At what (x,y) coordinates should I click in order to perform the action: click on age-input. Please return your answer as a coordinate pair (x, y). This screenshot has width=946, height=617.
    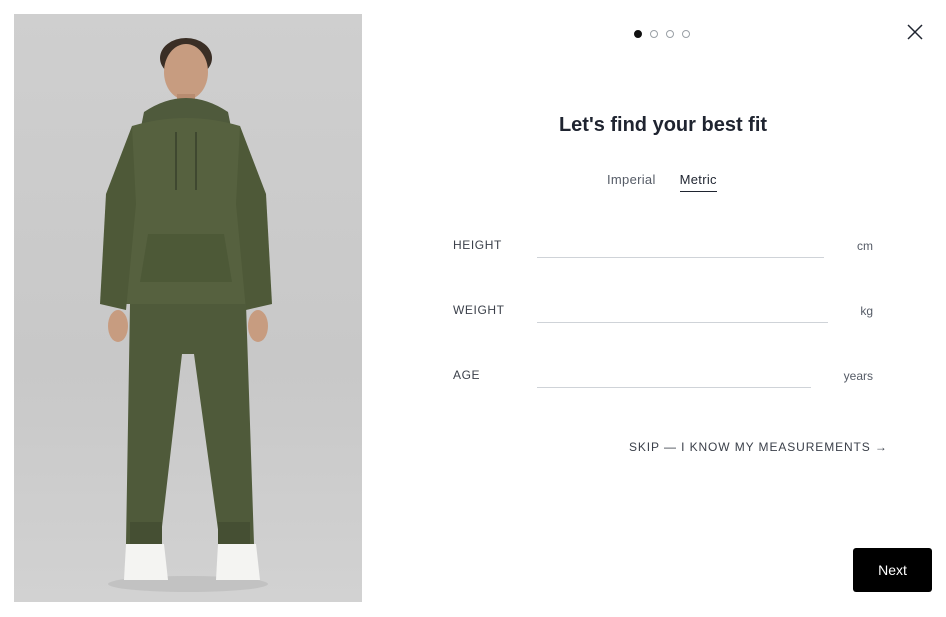
    Looking at the image, I should click on (674, 374).